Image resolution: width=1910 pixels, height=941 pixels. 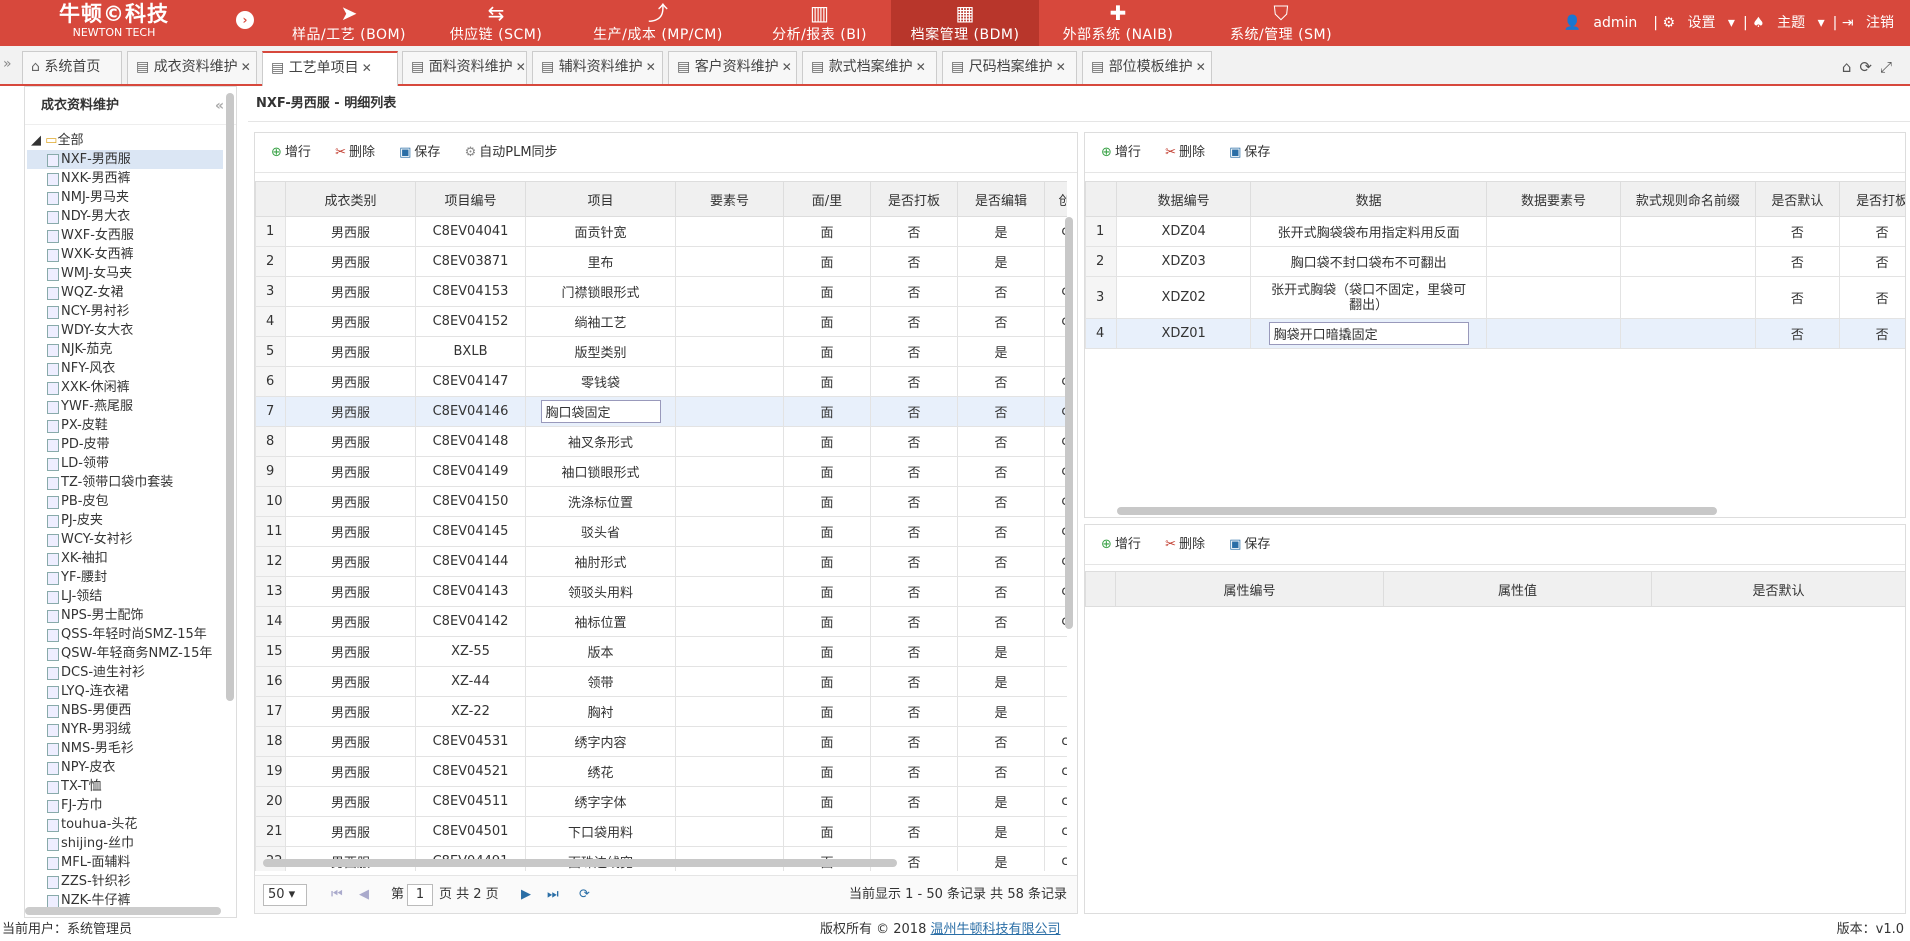 I want to click on table-cell: 零钱袋, so click(x=600, y=381).